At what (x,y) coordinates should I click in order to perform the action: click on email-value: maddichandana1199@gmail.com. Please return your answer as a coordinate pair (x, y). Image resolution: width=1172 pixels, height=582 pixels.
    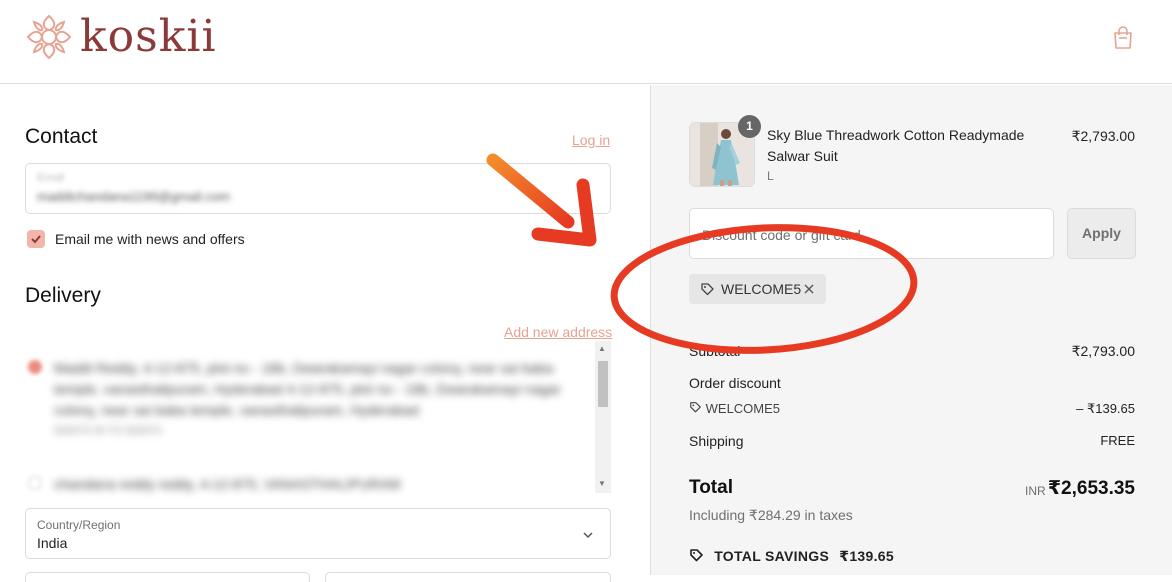
    Looking at the image, I should click on (133, 196).